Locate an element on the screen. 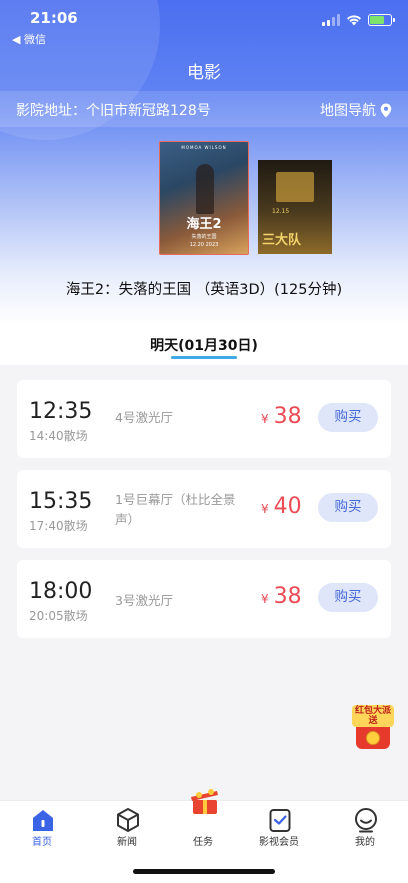 The height and width of the screenshot is (883, 408). end-time: 17:40散场 is located at coordinates (58, 526).